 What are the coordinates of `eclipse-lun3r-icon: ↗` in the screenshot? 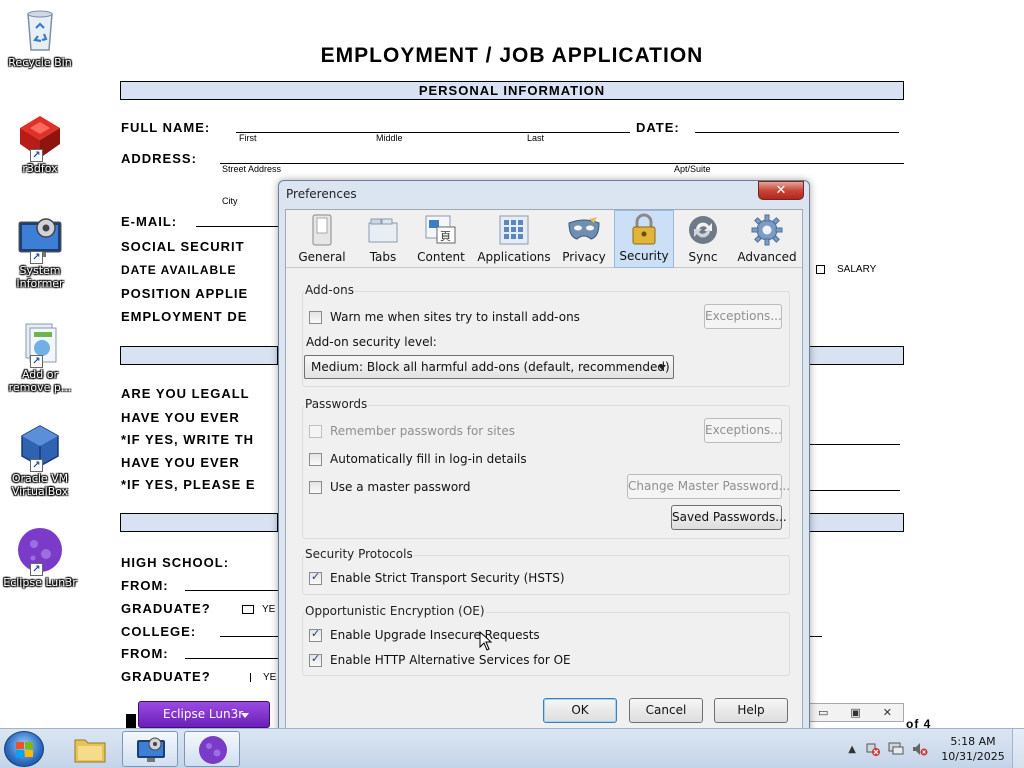 It's located at (40, 551).